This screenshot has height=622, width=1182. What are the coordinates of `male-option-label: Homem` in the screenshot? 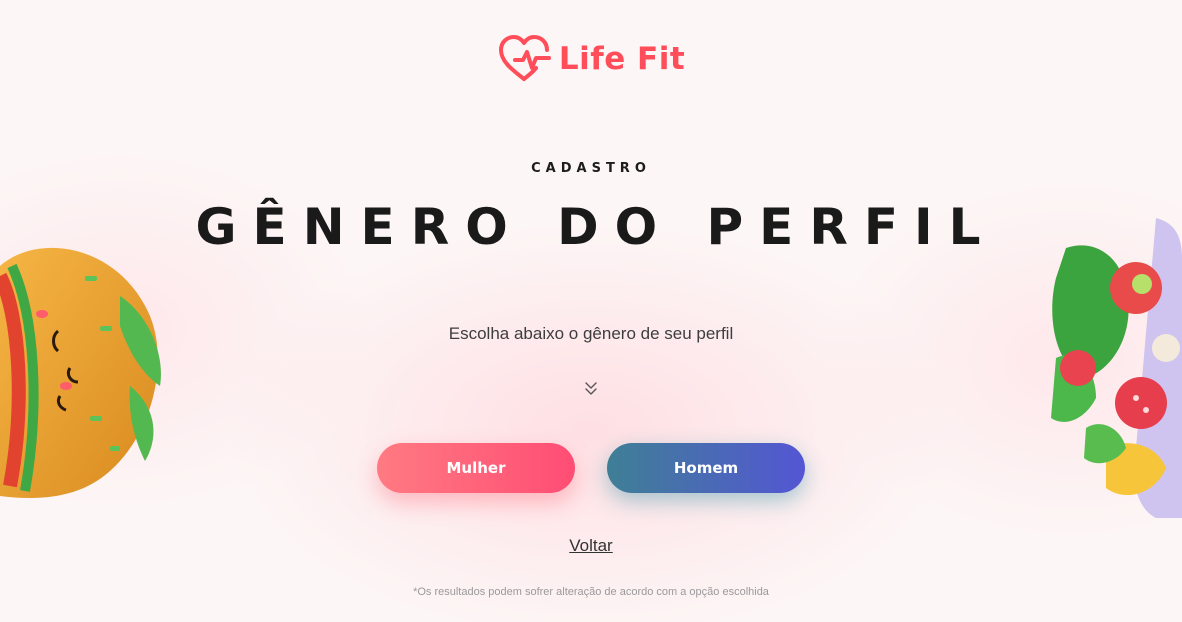 It's located at (706, 468).